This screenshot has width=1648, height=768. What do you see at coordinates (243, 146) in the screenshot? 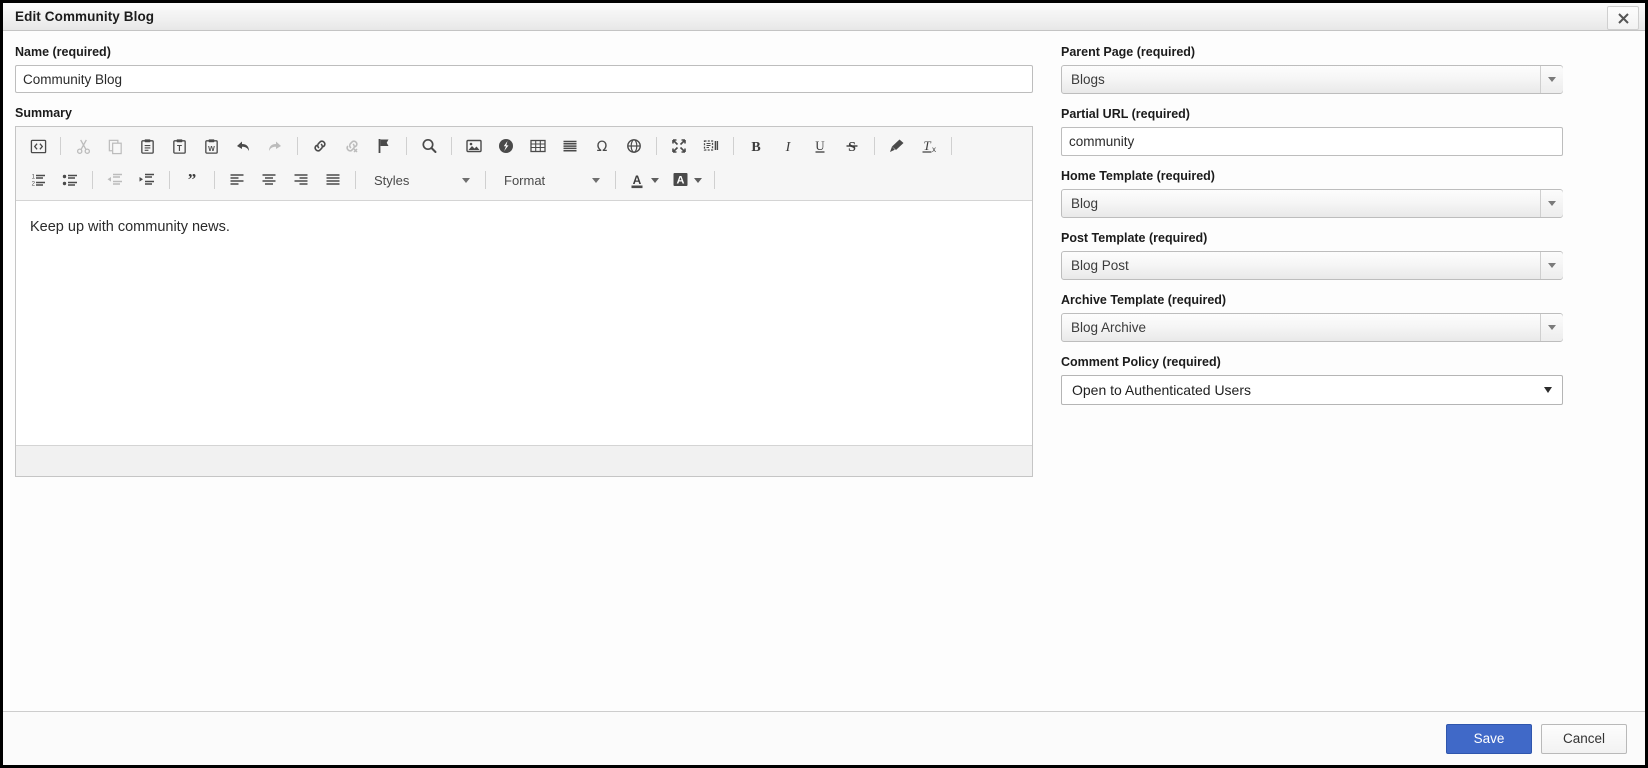
I see `undo-icon` at bounding box center [243, 146].